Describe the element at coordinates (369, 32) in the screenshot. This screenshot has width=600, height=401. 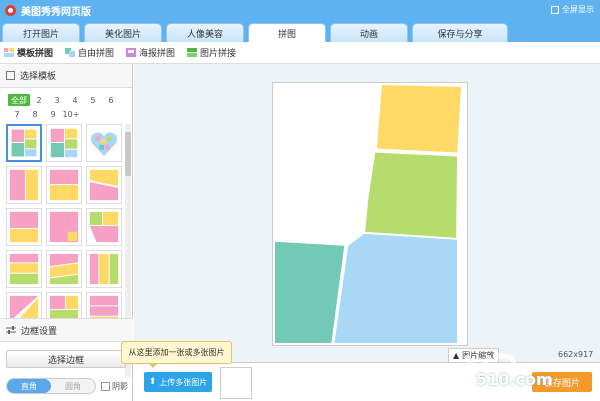
I see `tab-animation: 动画` at that location.